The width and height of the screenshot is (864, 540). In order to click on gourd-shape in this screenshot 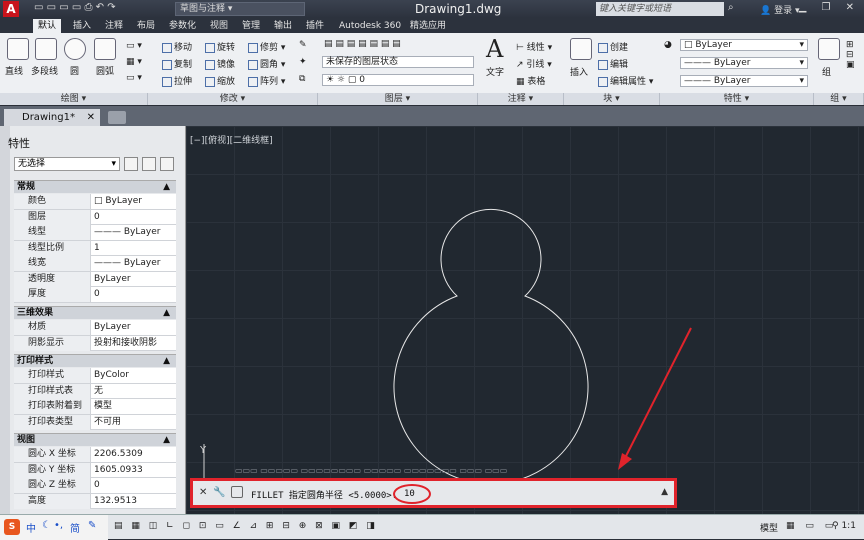, I will do `click(491, 346)`.